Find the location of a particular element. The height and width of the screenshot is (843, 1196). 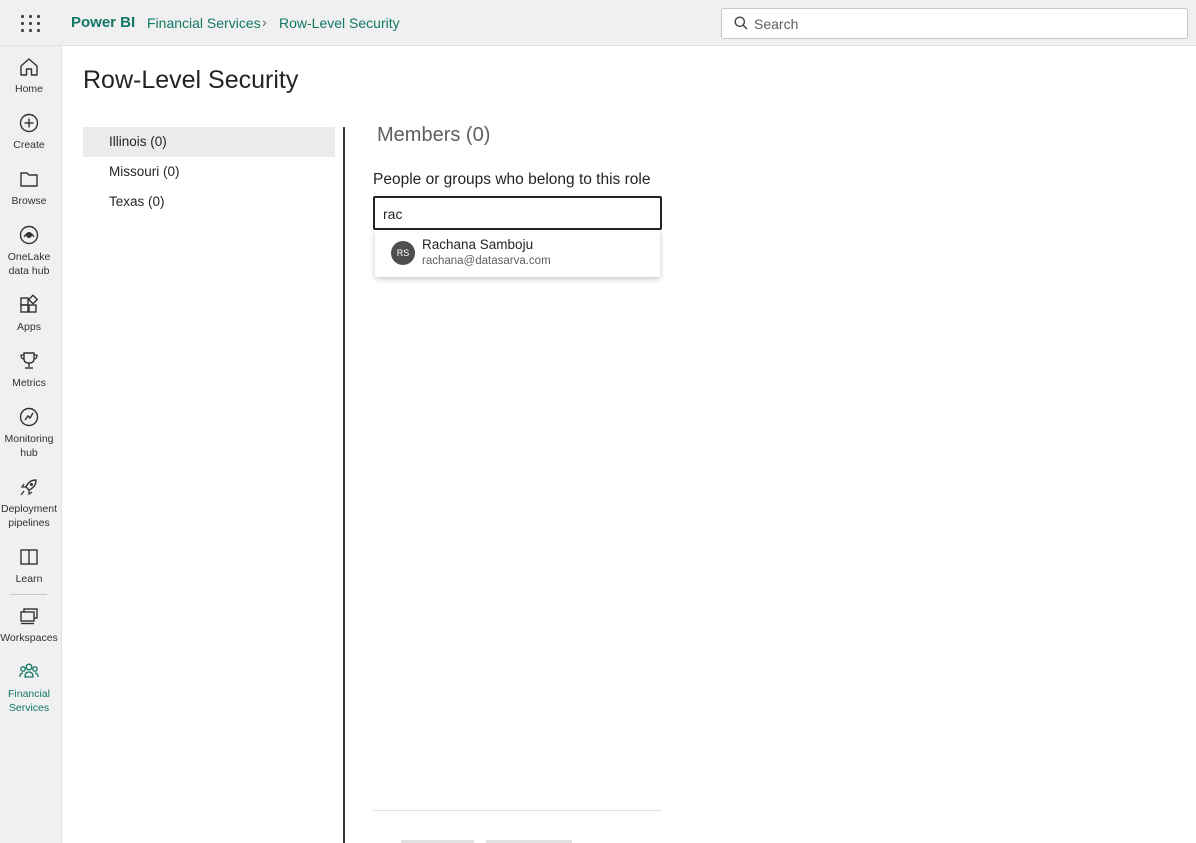

monitor-icon is located at coordinates (29, 417).